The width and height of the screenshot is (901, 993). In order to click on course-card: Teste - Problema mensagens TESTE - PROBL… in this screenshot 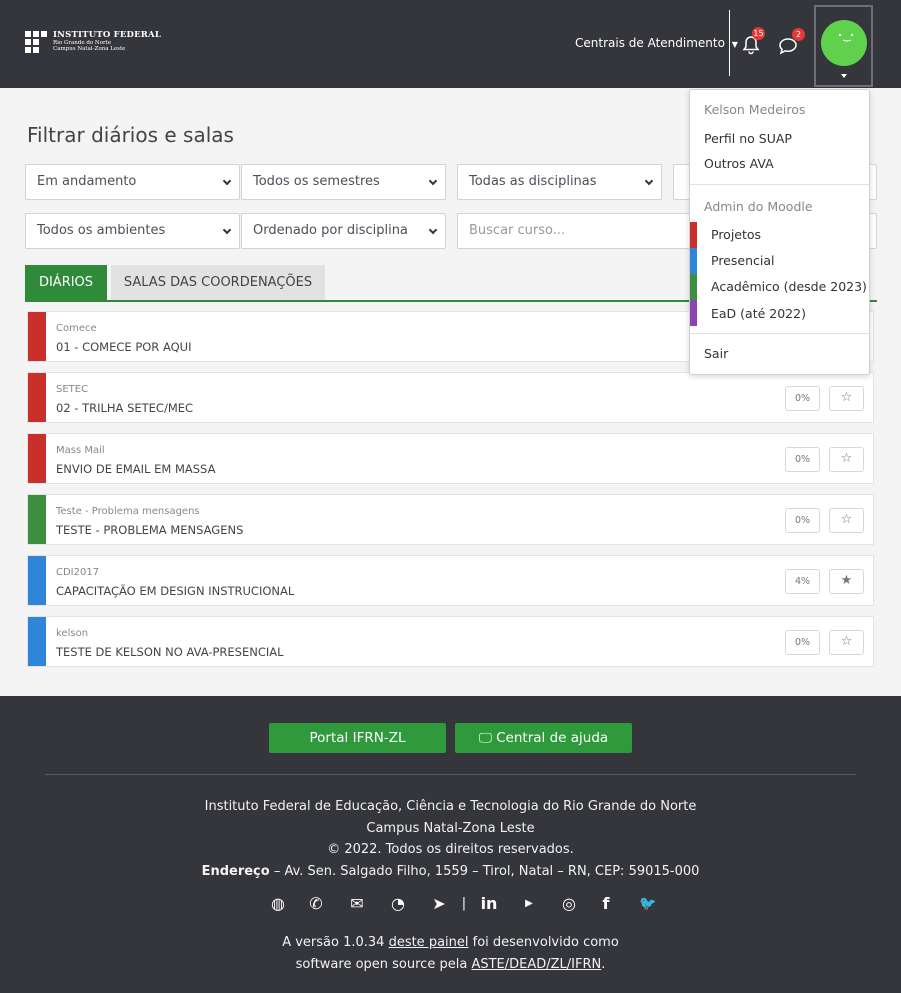, I will do `click(450, 519)`.